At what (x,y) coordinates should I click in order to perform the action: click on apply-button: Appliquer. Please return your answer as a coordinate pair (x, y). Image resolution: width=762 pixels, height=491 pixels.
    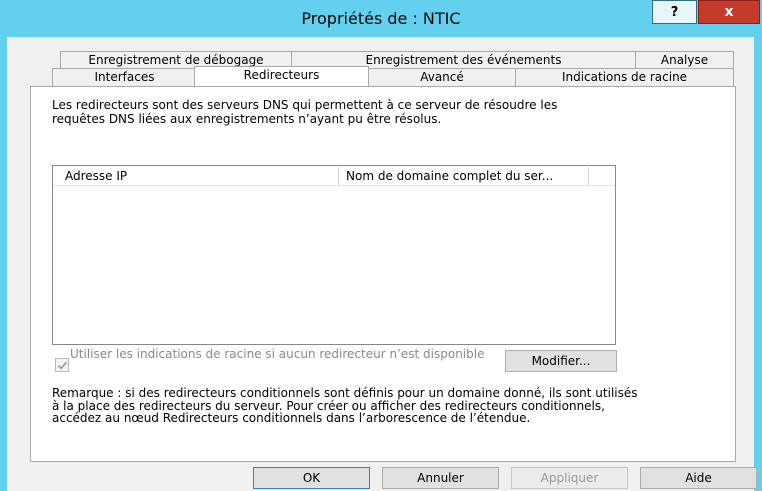
    Looking at the image, I should click on (569, 478).